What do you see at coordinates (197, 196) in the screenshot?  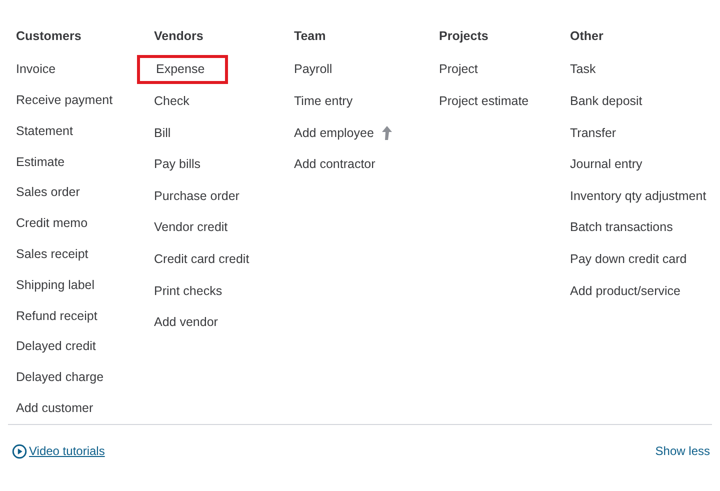 I see `menu-item: Purchase order` at bounding box center [197, 196].